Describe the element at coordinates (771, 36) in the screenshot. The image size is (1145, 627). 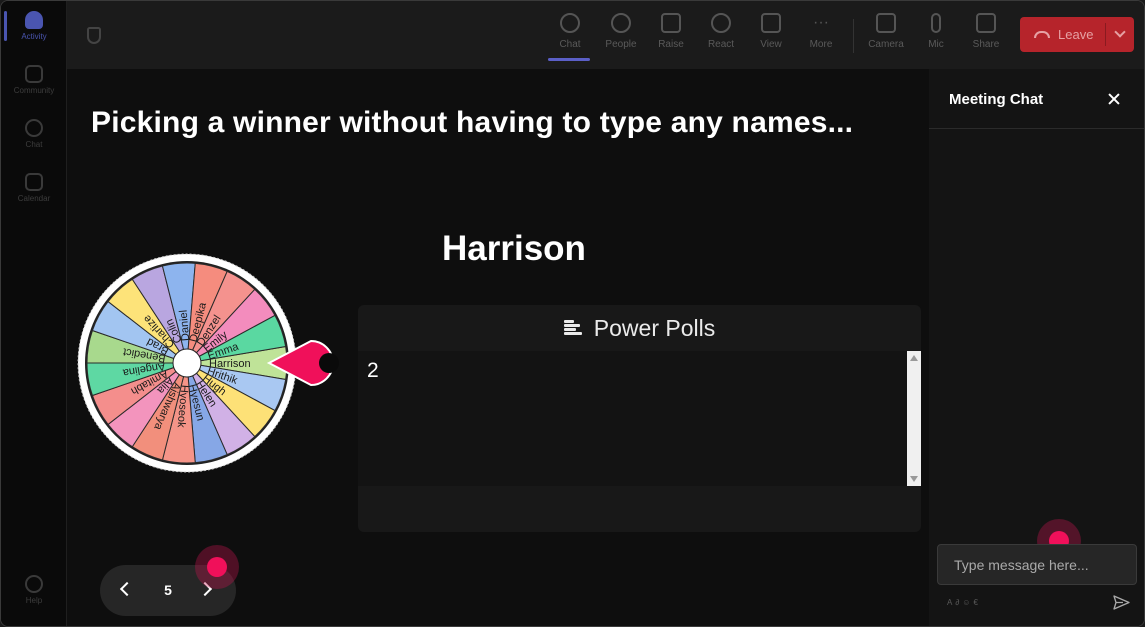
I see `toolbar-view-button: View` at that location.